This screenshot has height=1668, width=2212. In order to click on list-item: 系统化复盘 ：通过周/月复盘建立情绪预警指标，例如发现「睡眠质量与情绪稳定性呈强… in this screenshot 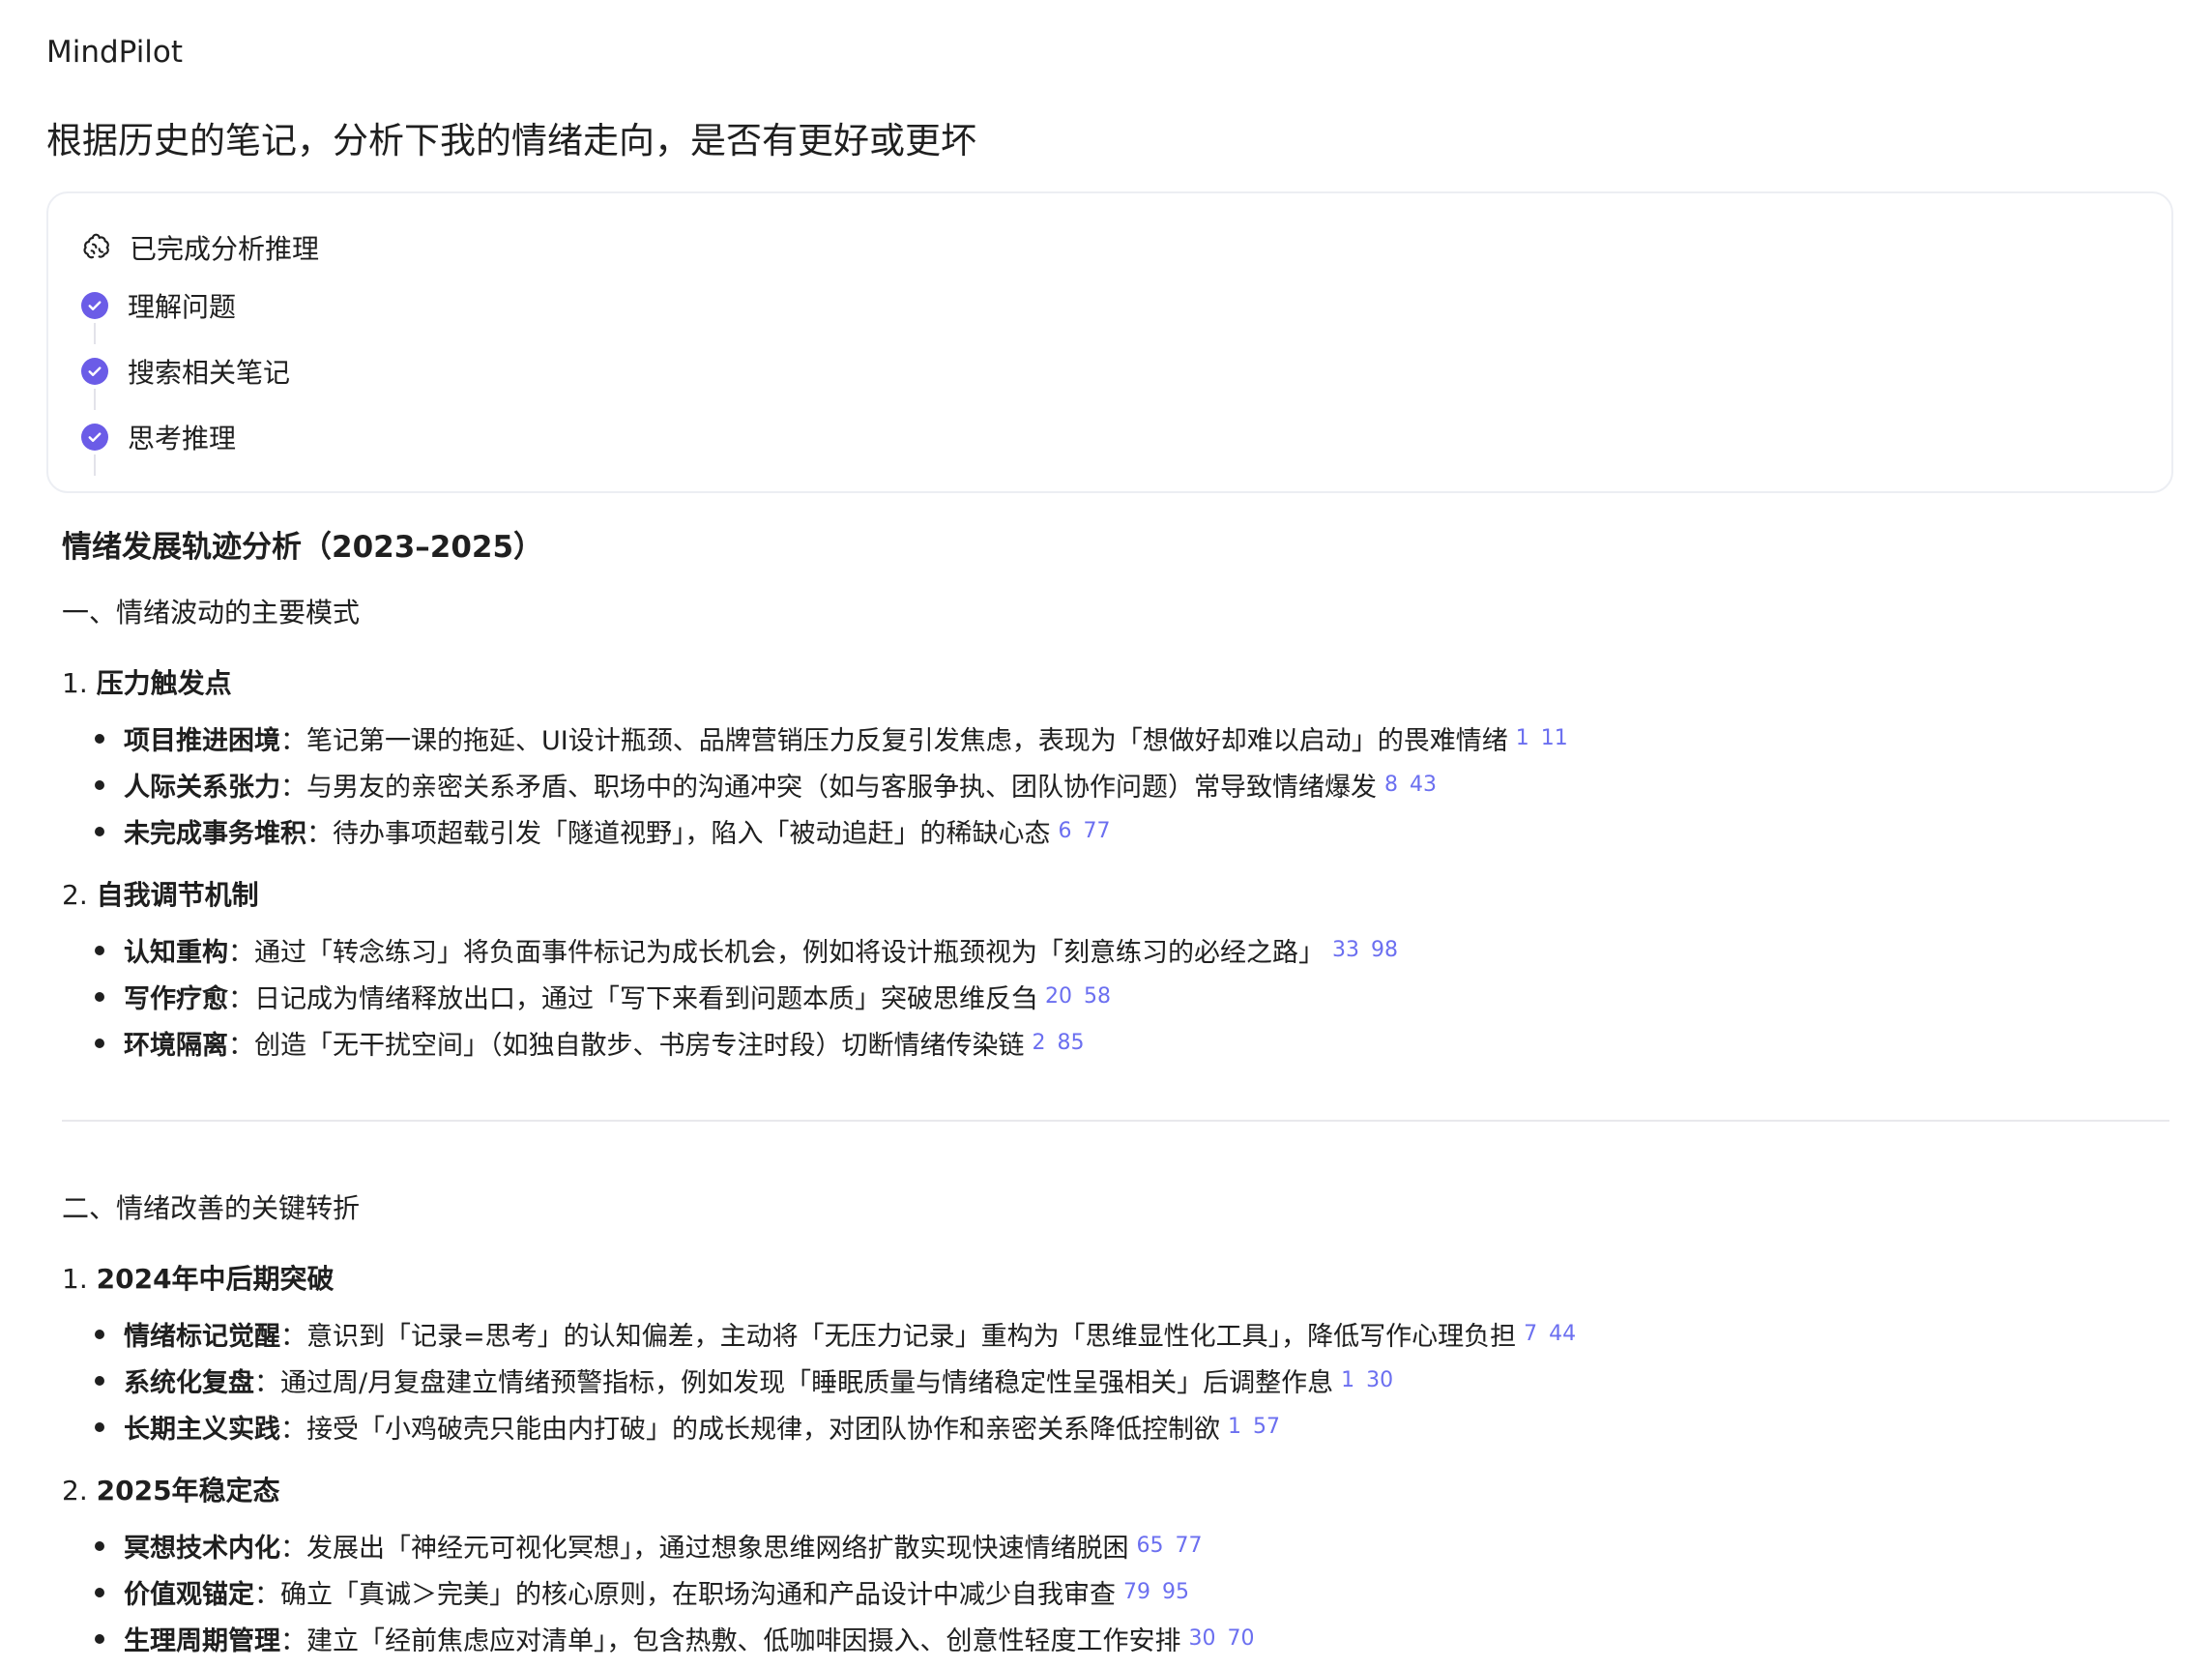, I will do `click(727, 1380)`.